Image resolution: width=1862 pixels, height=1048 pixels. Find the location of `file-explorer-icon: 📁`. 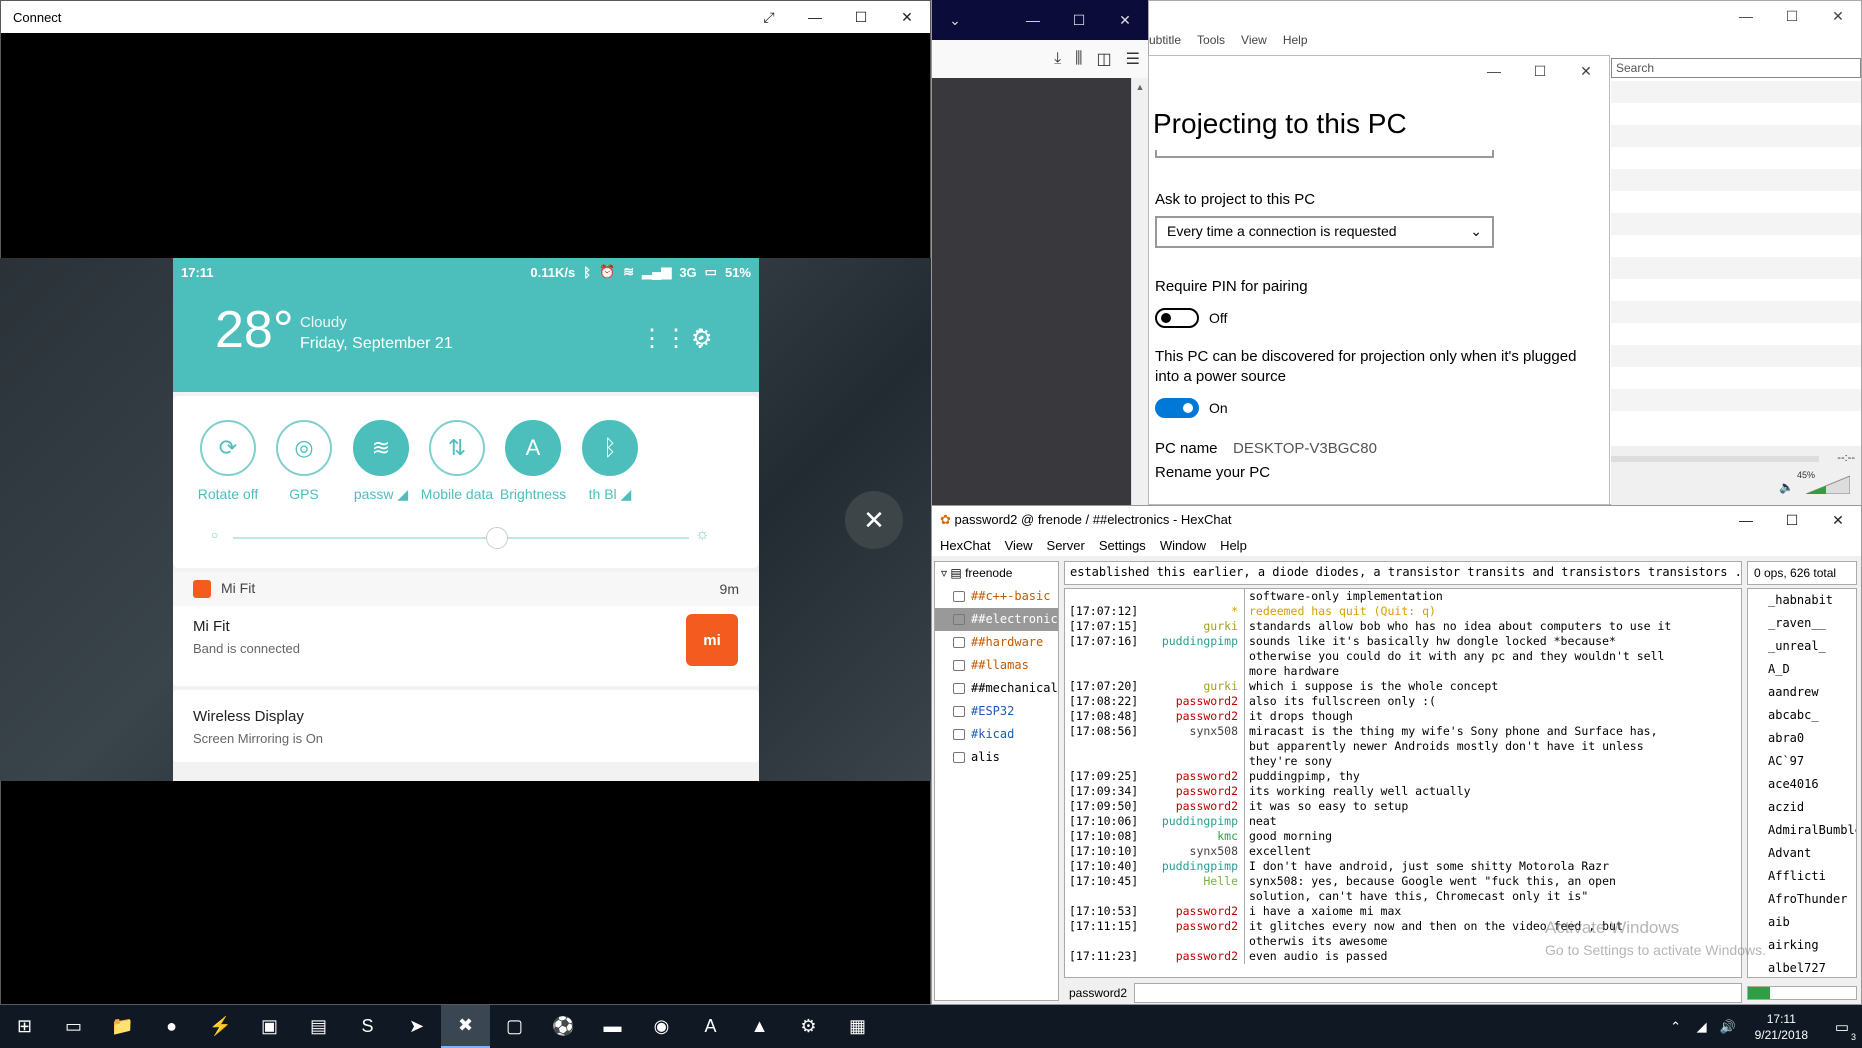

file-explorer-icon: 📁 is located at coordinates (122, 1026).